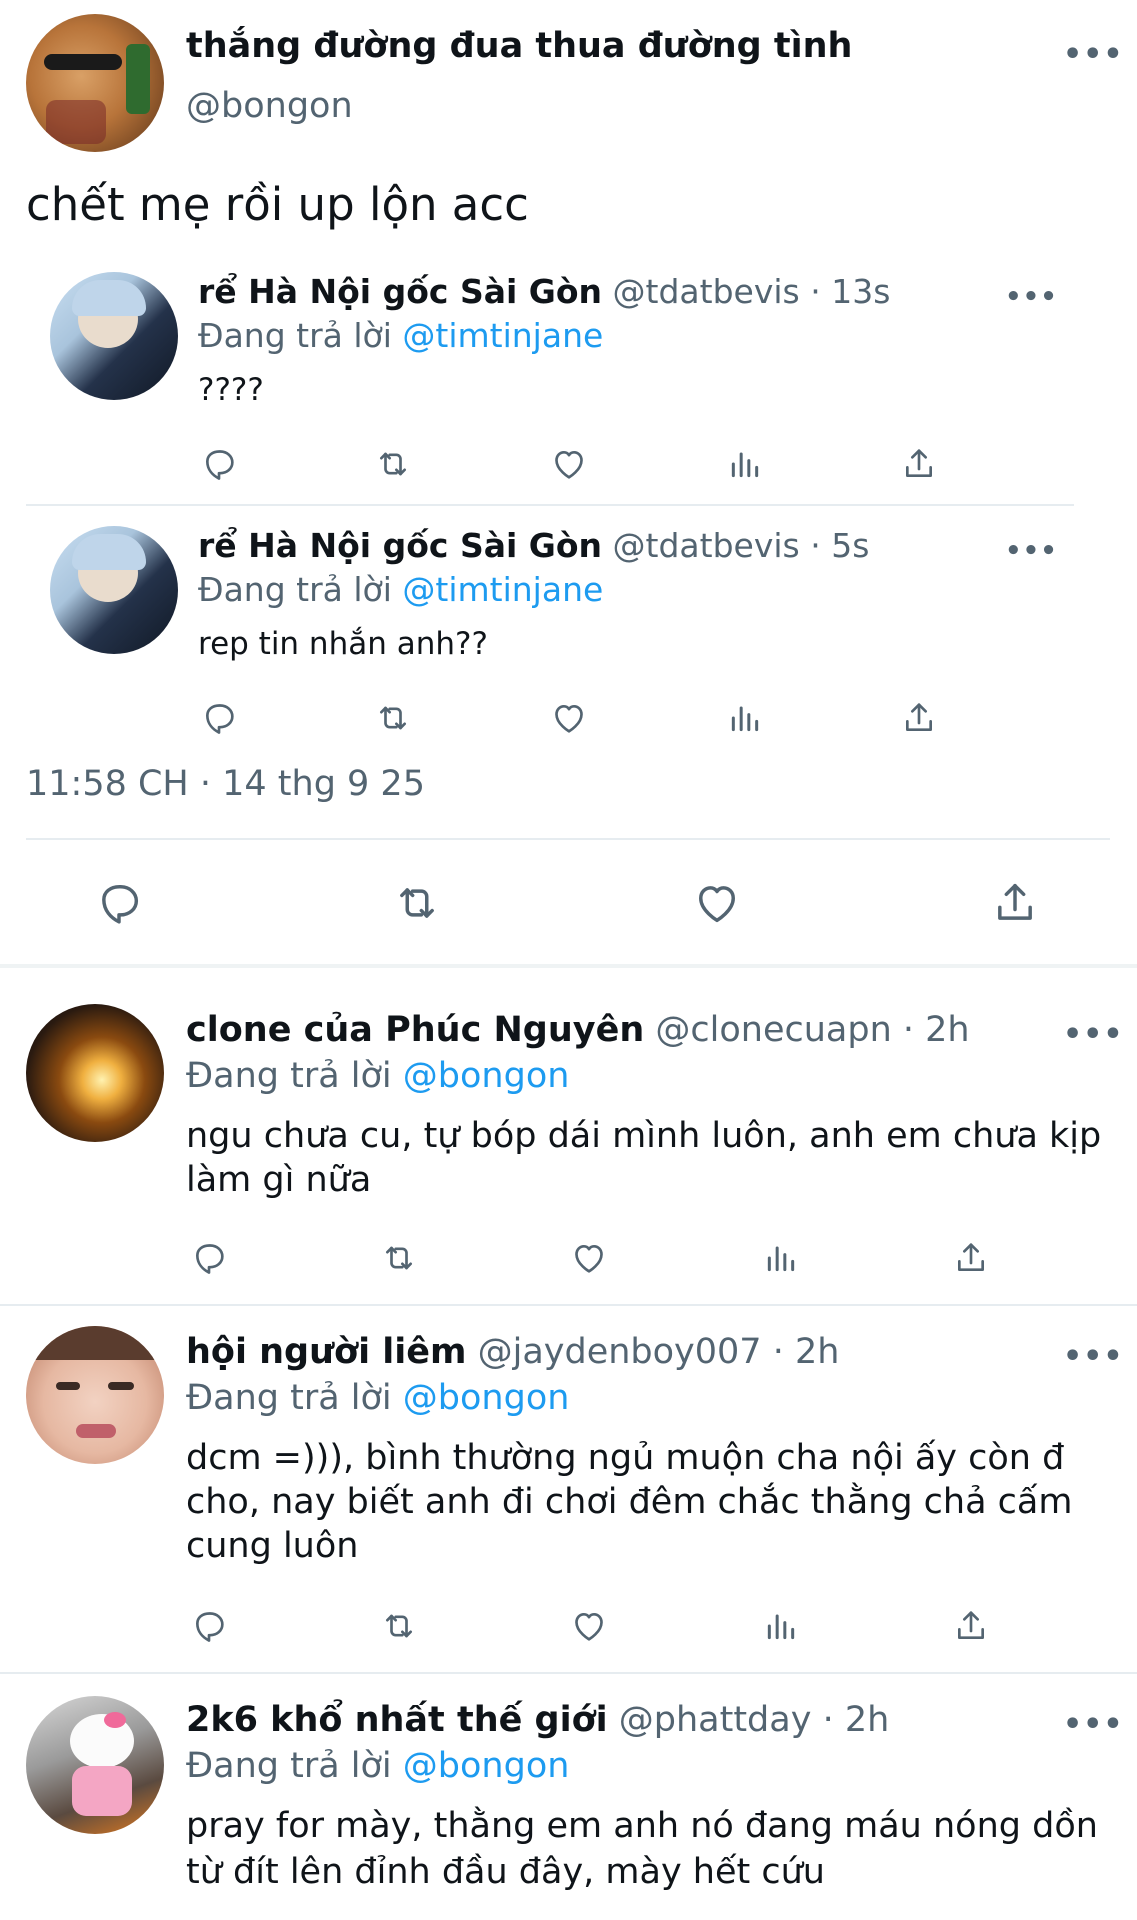  Describe the element at coordinates (397, 1720) in the screenshot. I see `reply-display-name: 2k6 khổ nhất thế giới` at that location.